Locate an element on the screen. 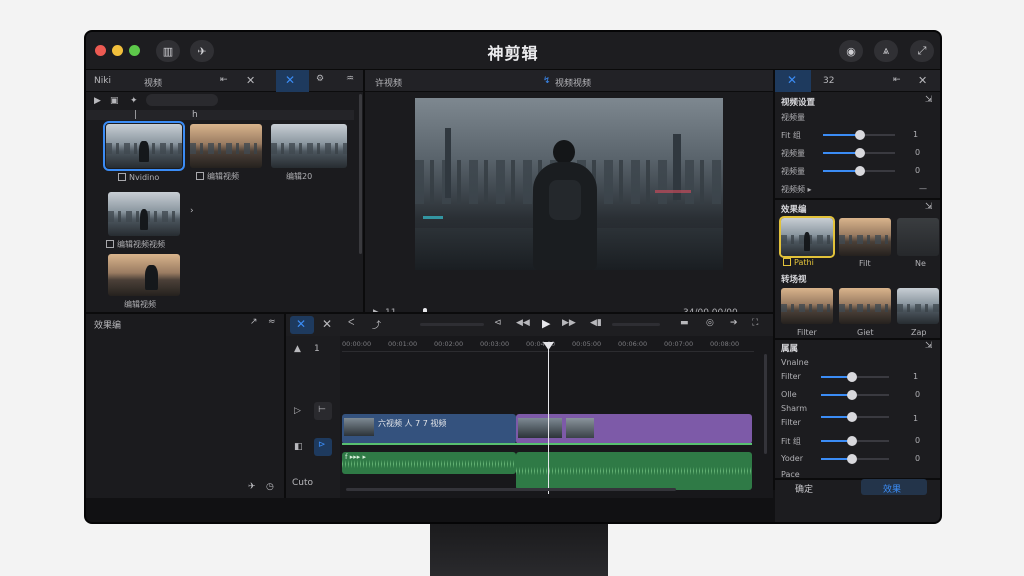 The height and width of the screenshot is (576, 1024). settings-icon: ◉ is located at coordinates (851, 51).